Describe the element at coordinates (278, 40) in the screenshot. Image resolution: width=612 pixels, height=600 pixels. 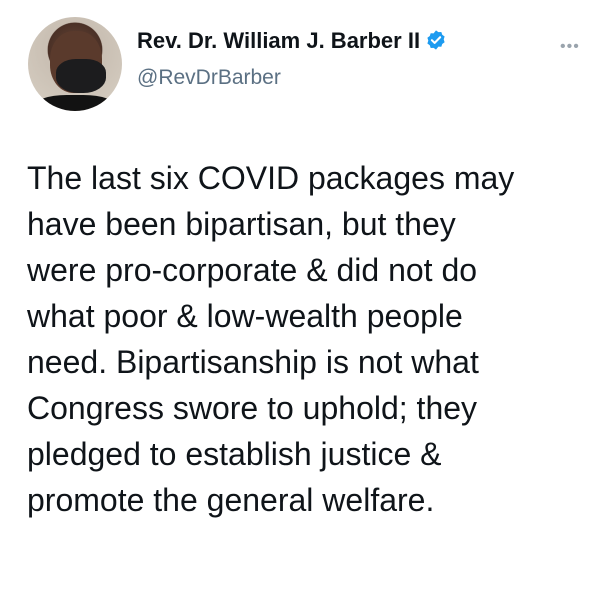
I see `author-name: Rev. Dr. William J. Barber II` at that location.